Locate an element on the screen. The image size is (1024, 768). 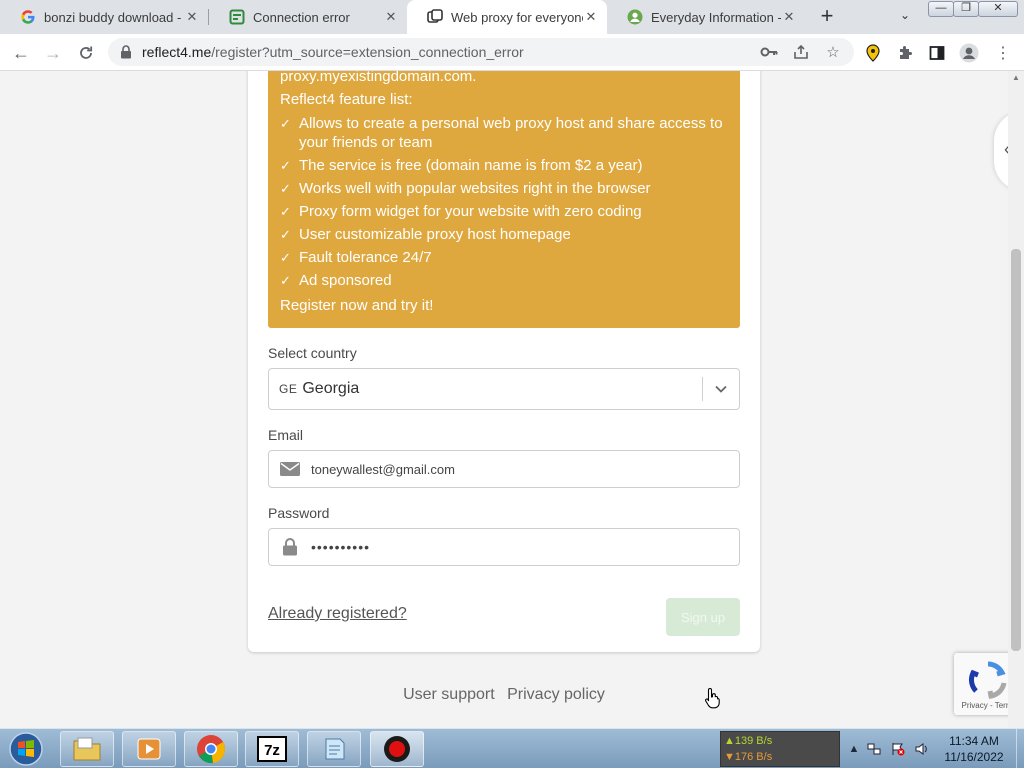
key-icon is located at coordinates (769, 52).